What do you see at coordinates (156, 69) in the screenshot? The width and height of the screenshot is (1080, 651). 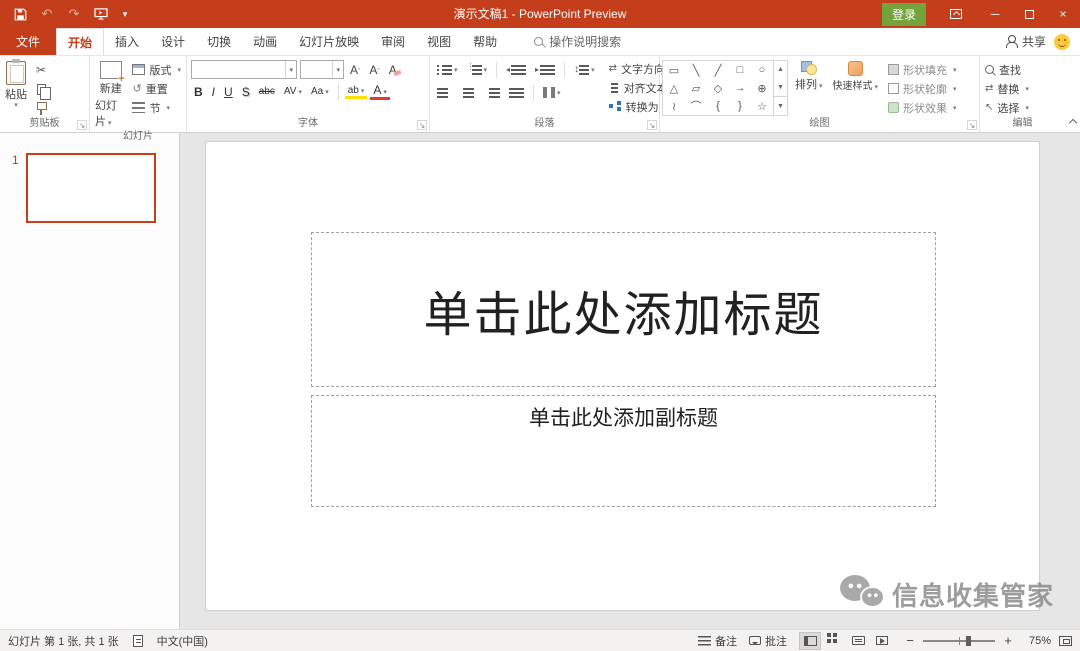 I see `layout-button: 版式` at bounding box center [156, 69].